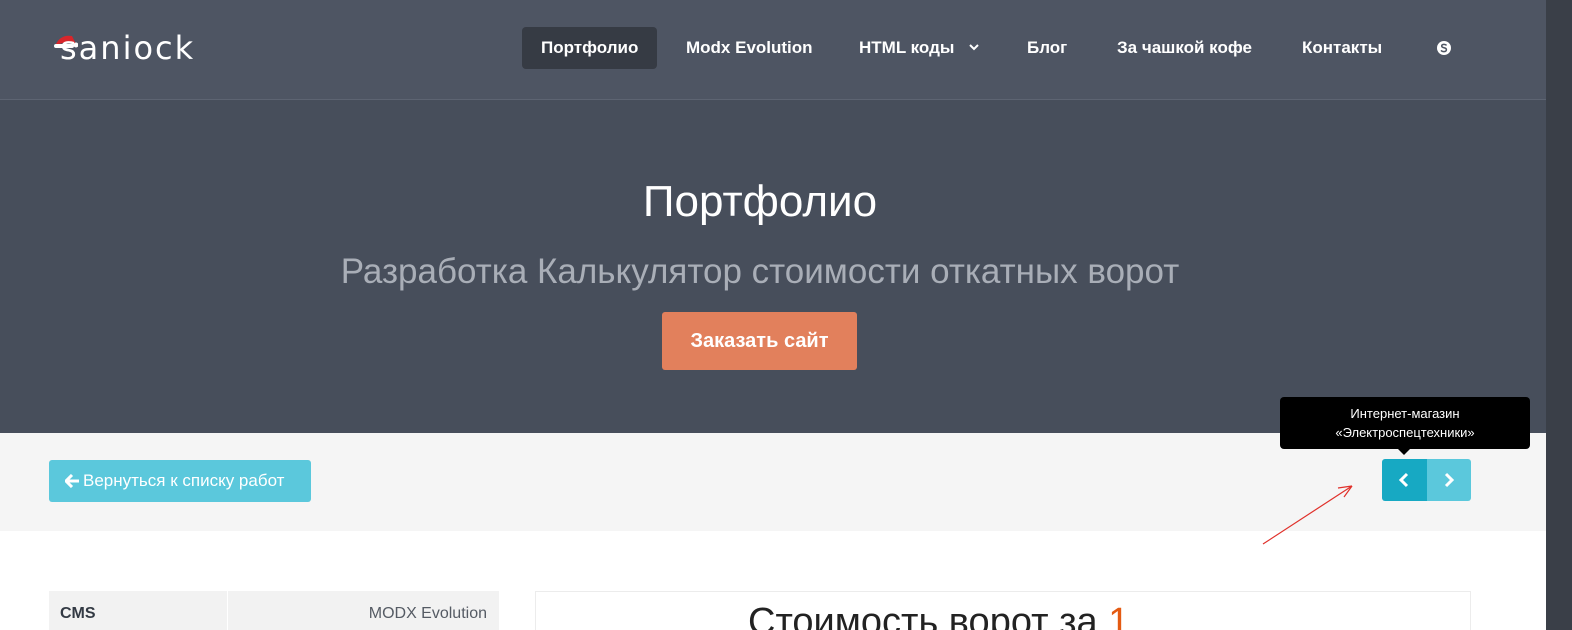  I want to click on project-preview: Стоимость ворот за 1, so click(1003, 610).